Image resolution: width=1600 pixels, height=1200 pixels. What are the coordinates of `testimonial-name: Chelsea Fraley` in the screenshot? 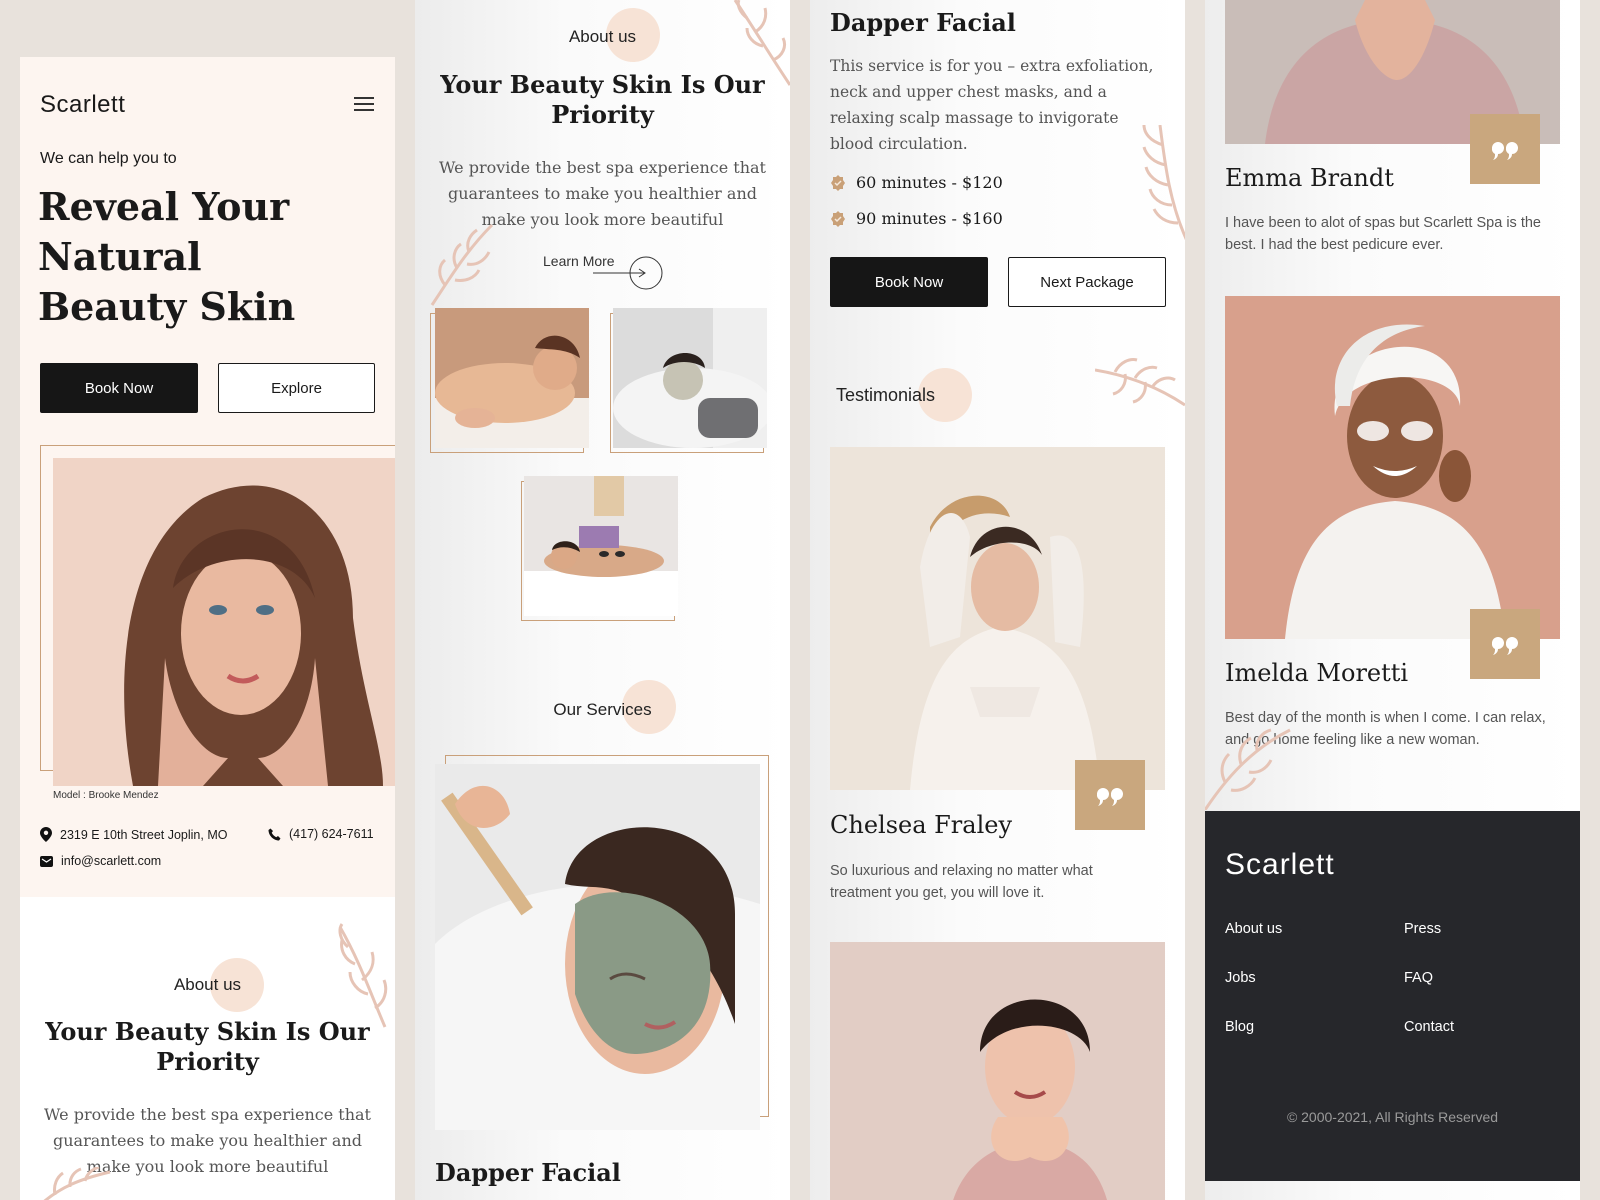 It's located at (921, 825).